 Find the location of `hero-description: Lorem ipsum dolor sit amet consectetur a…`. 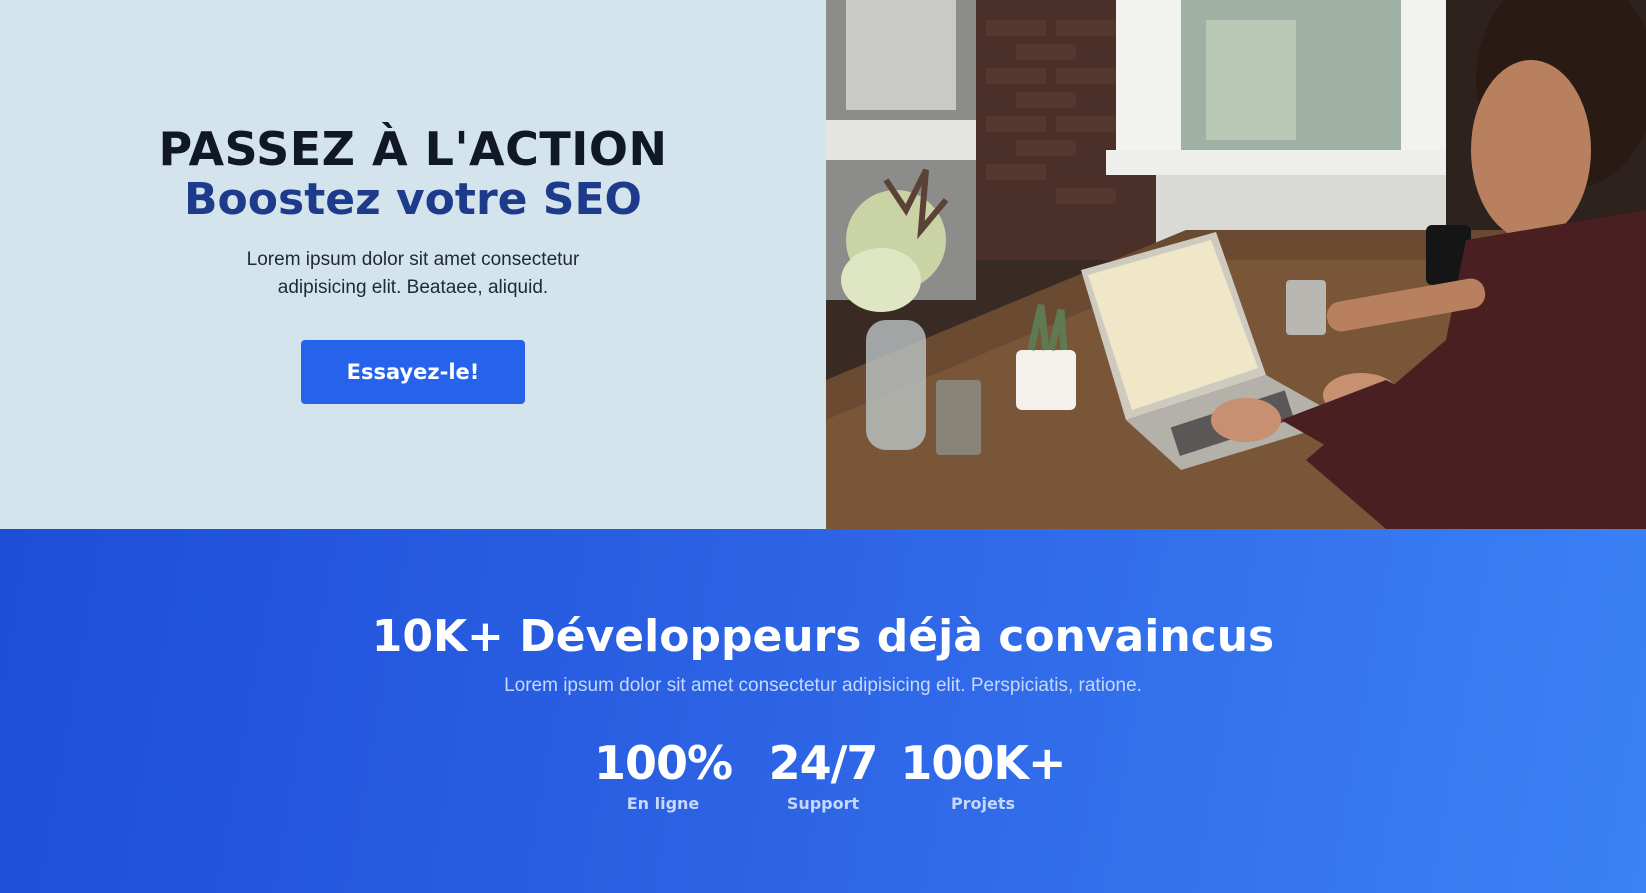

hero-description: Lorem ipsum dolor sit amet consectetur a… is located at coordinates (413, 273).